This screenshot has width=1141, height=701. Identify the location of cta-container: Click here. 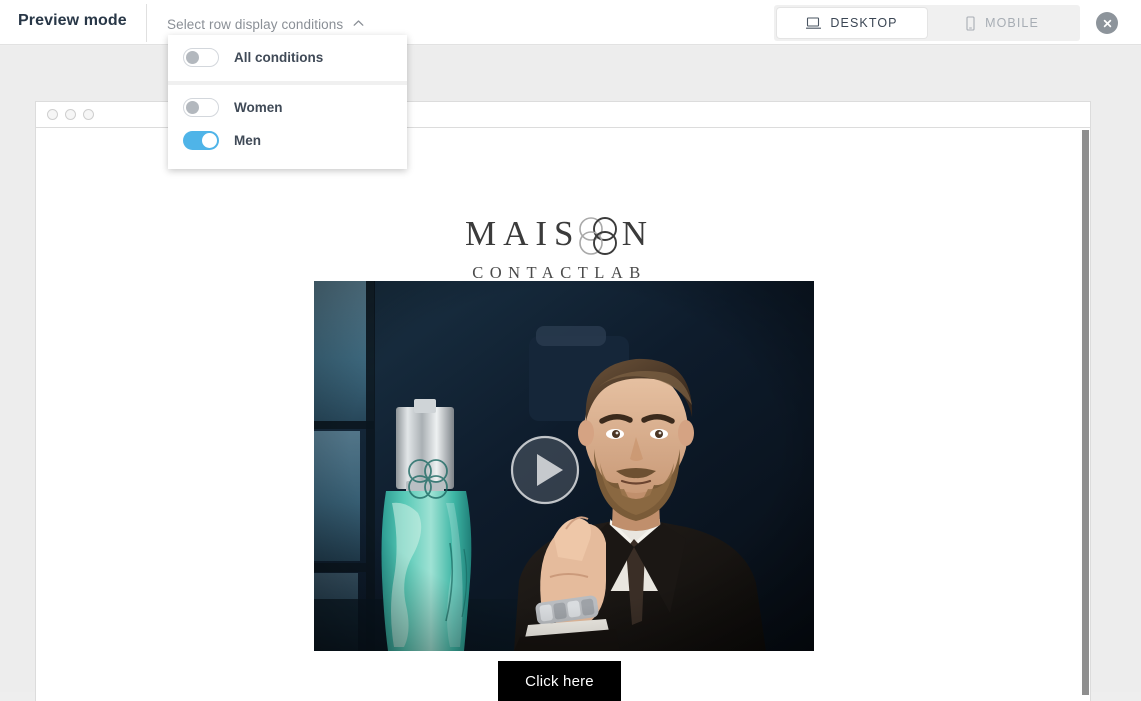
(559, 681).